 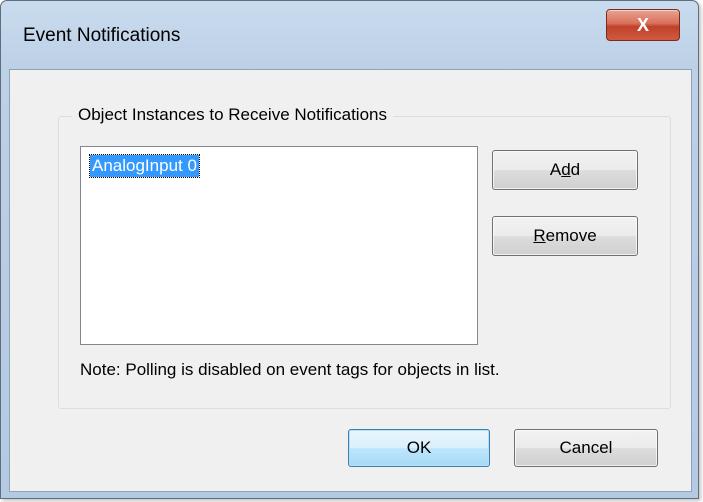 I want to click on list-item: AnalogInput 0, so click(x=144, y=166).